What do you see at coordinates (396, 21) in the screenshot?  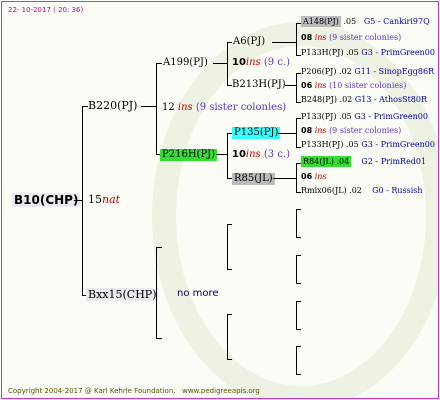 I see `gen4-breeder: G5 - Cankiri97Q` at bounding box center [396, 21].